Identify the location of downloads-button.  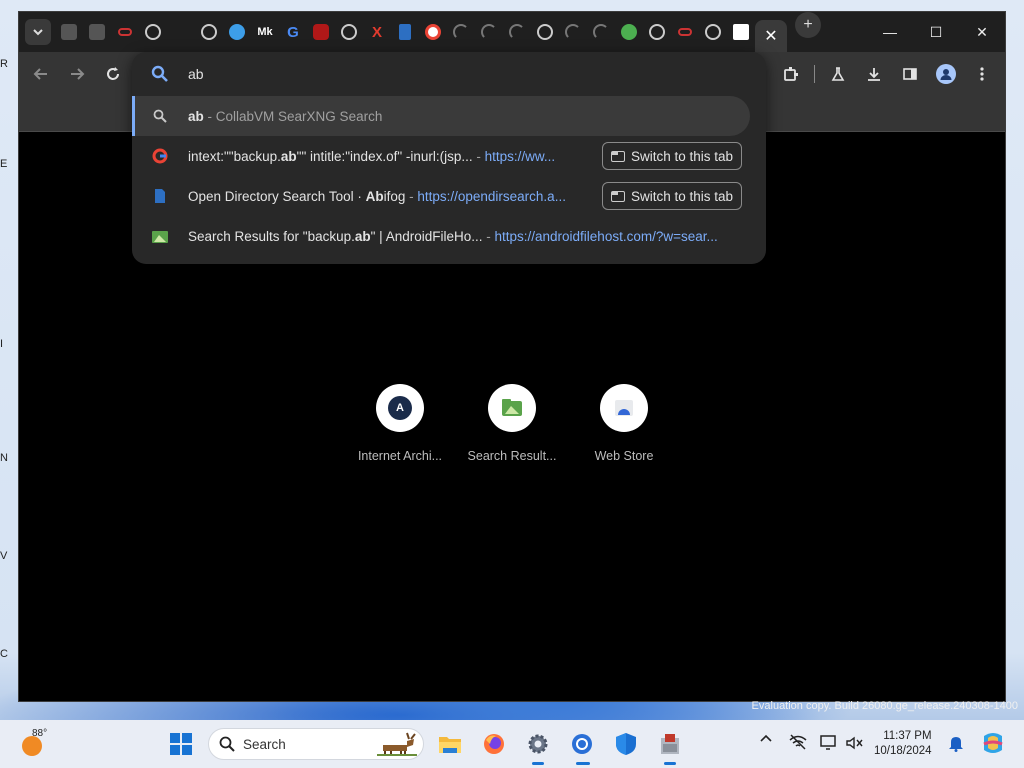
(874, 74).